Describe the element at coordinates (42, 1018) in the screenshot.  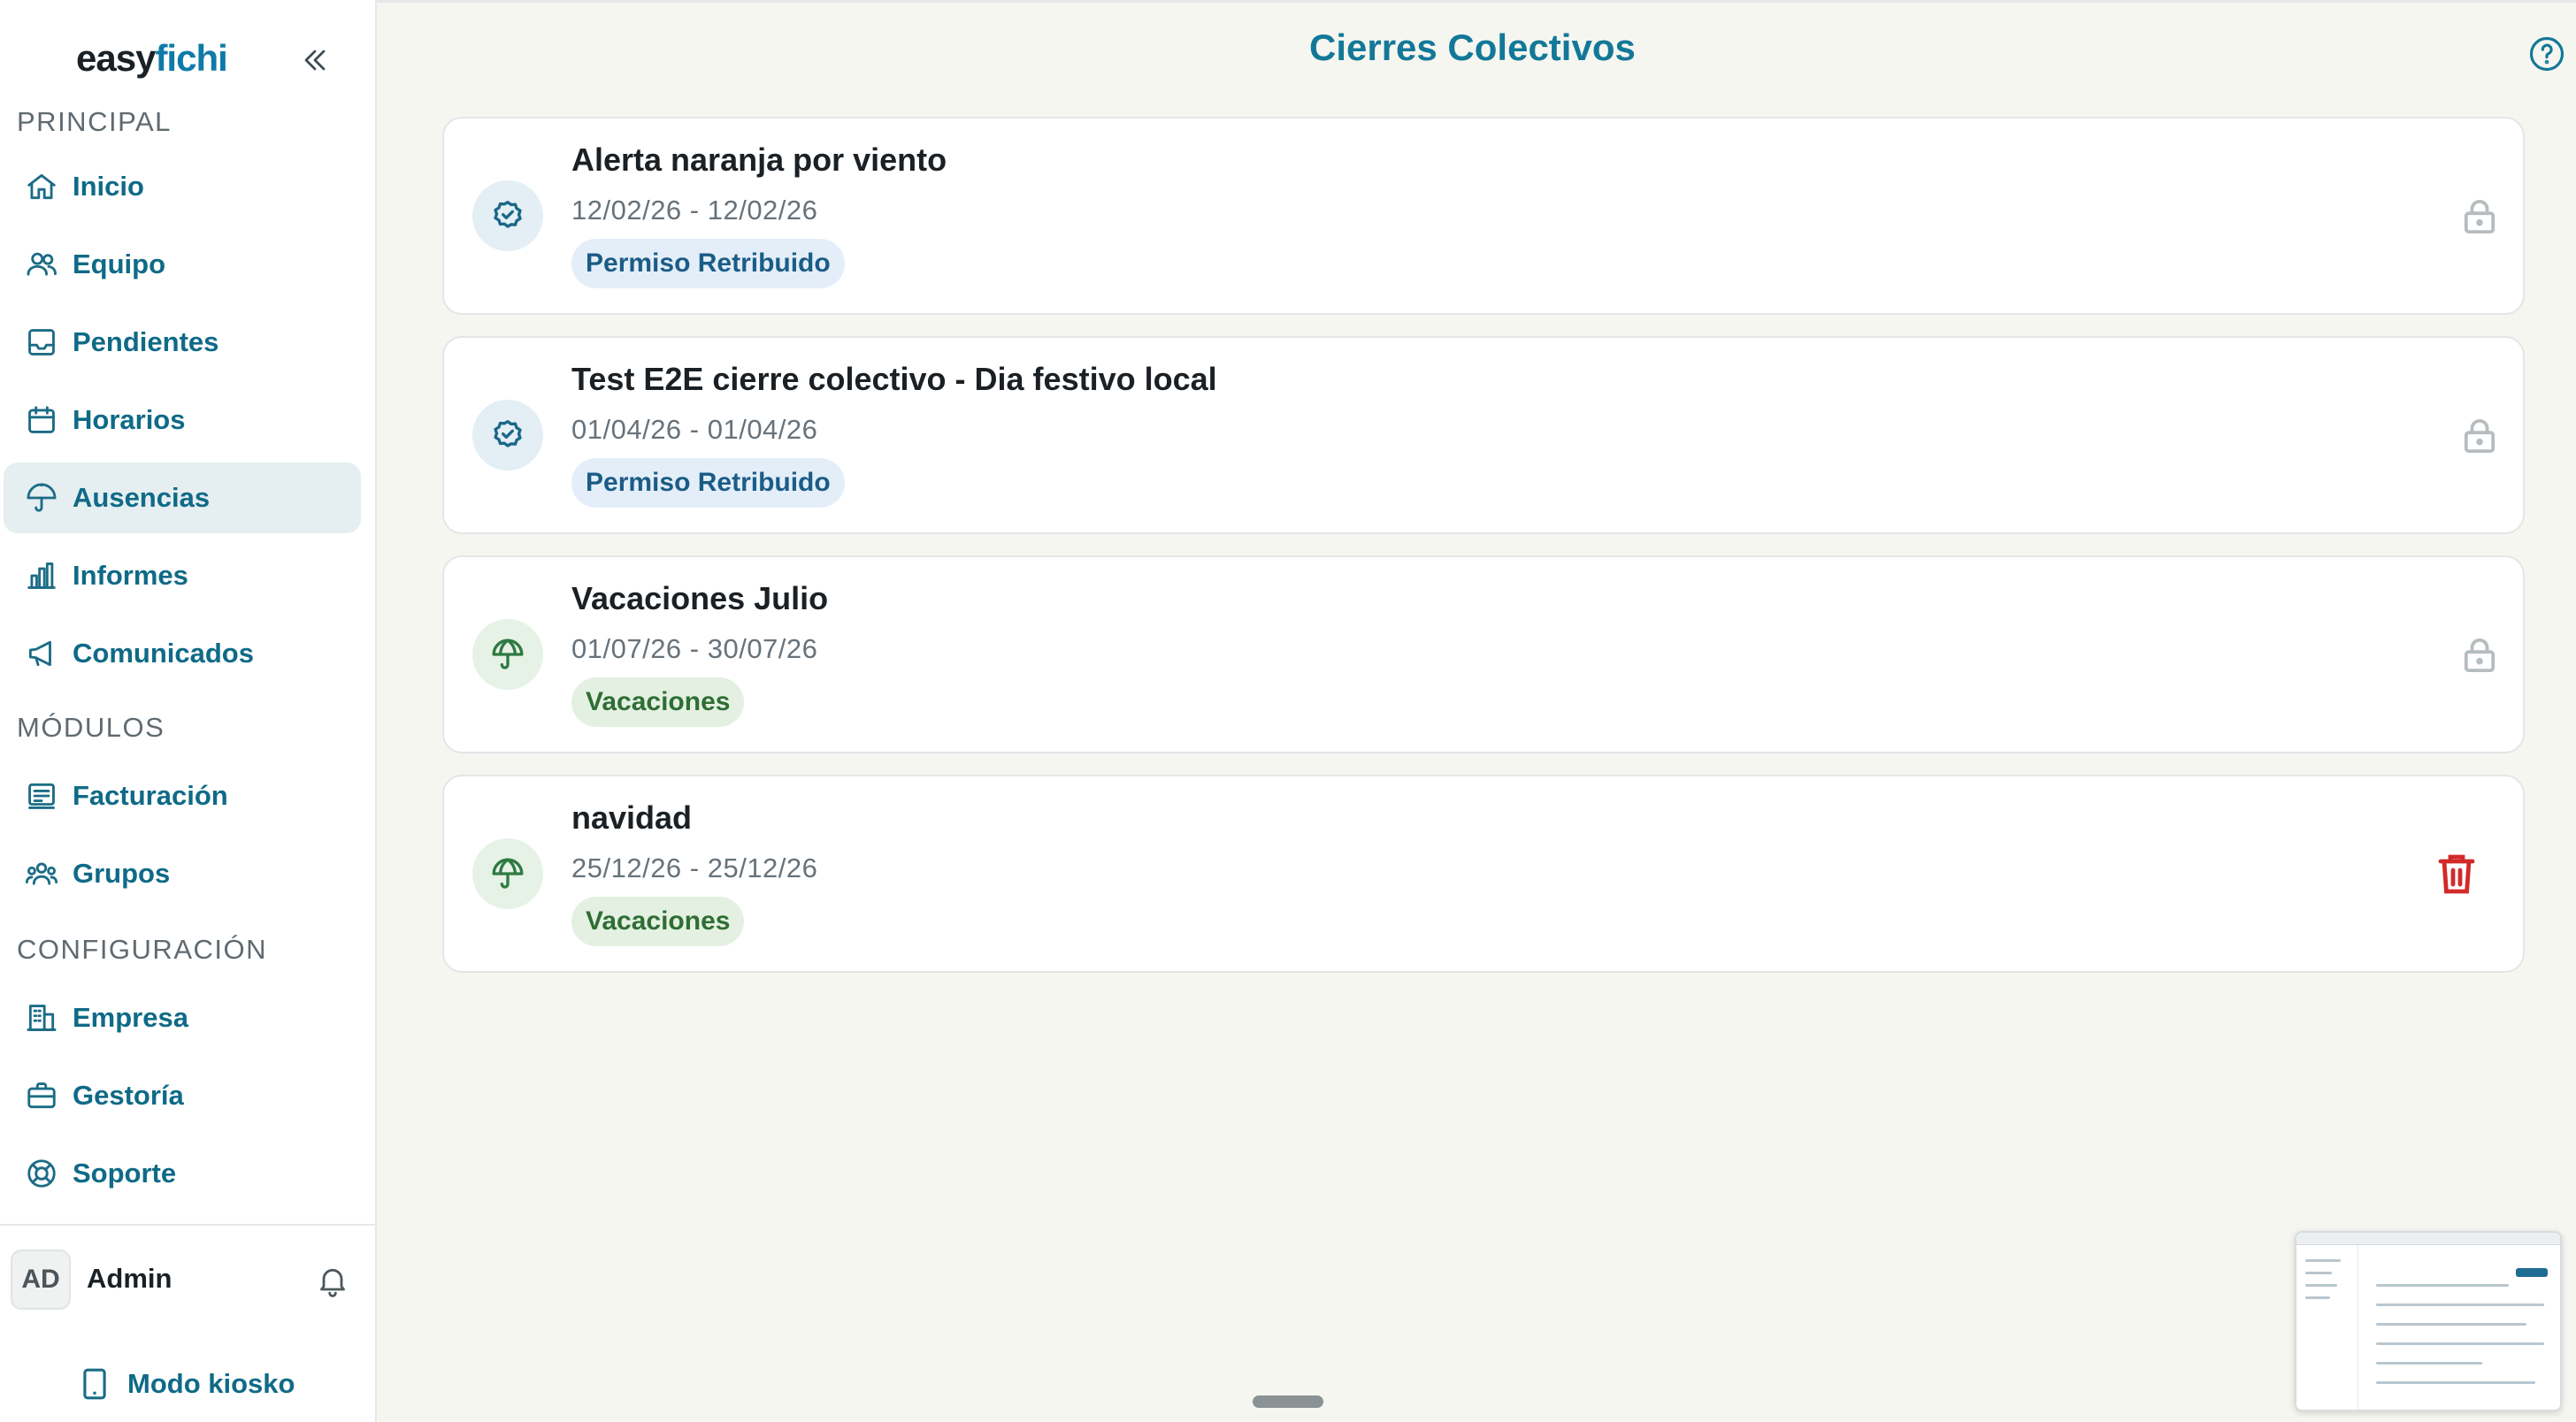
I see `building-icon` at that location.